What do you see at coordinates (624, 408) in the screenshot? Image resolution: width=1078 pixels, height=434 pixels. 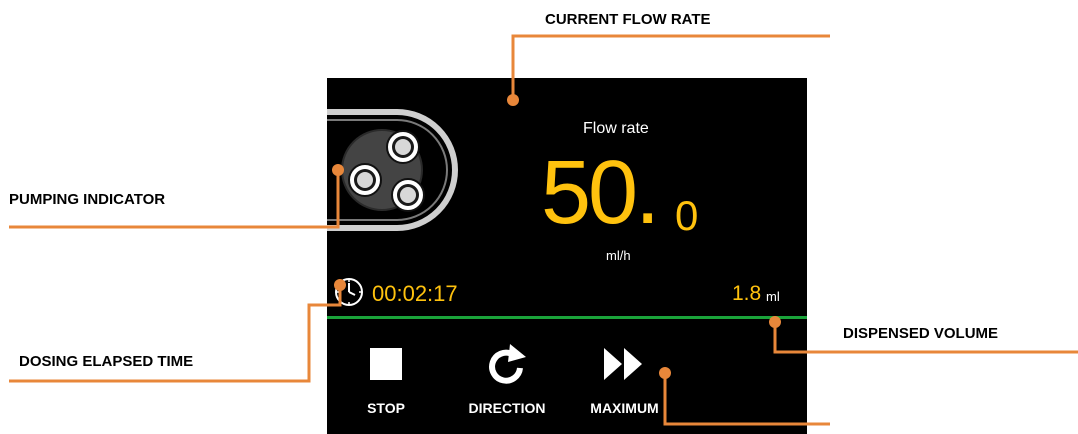 I see `maximum-button-label: MAXIMUM` at bounding box center [624, 408].